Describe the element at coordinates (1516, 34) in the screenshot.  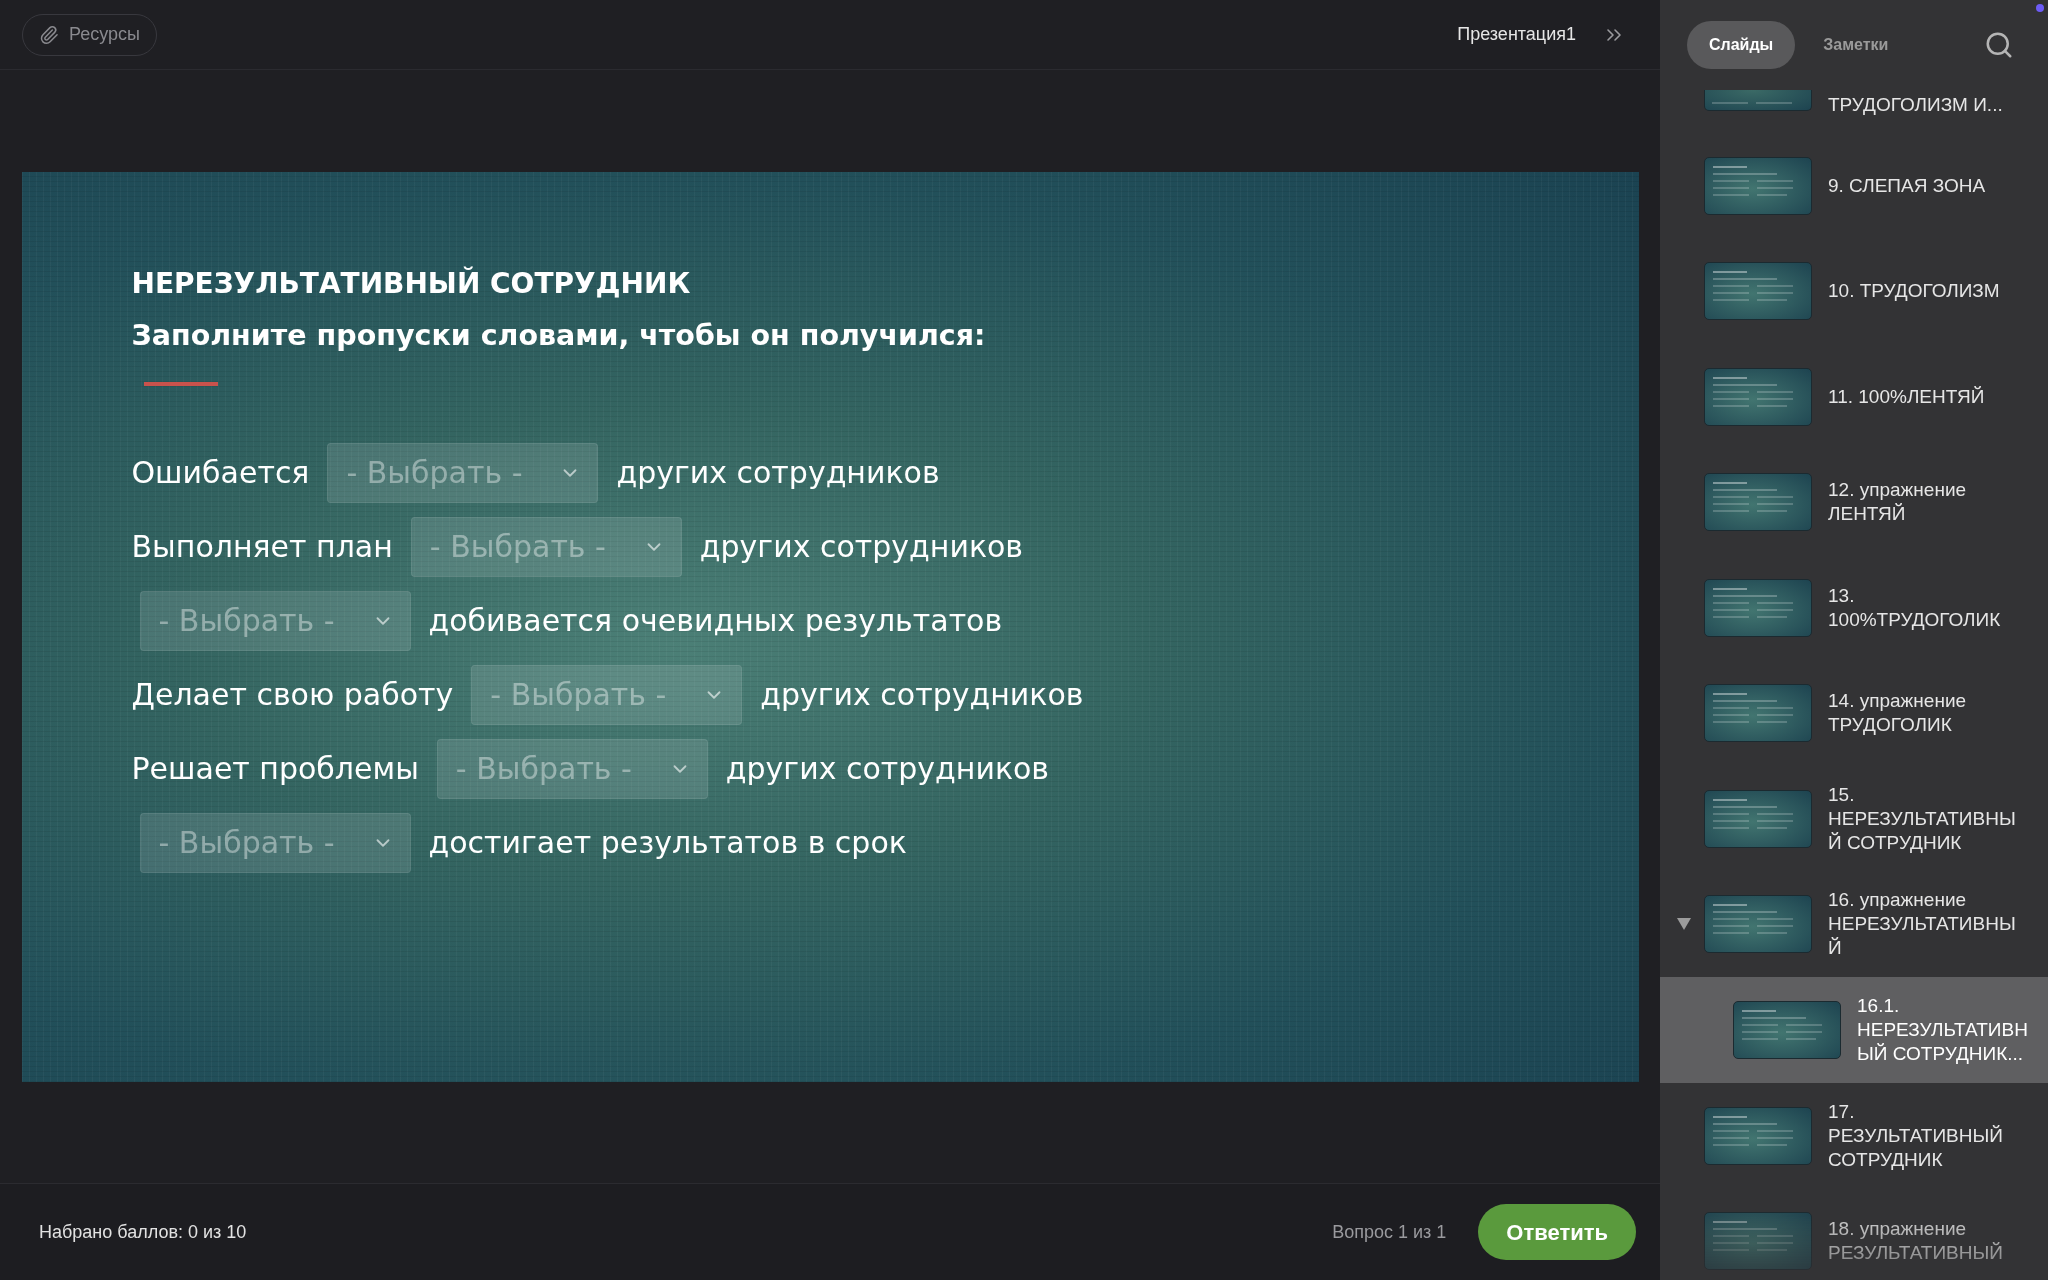
I see `presentation-title: Презентация1` at that location.